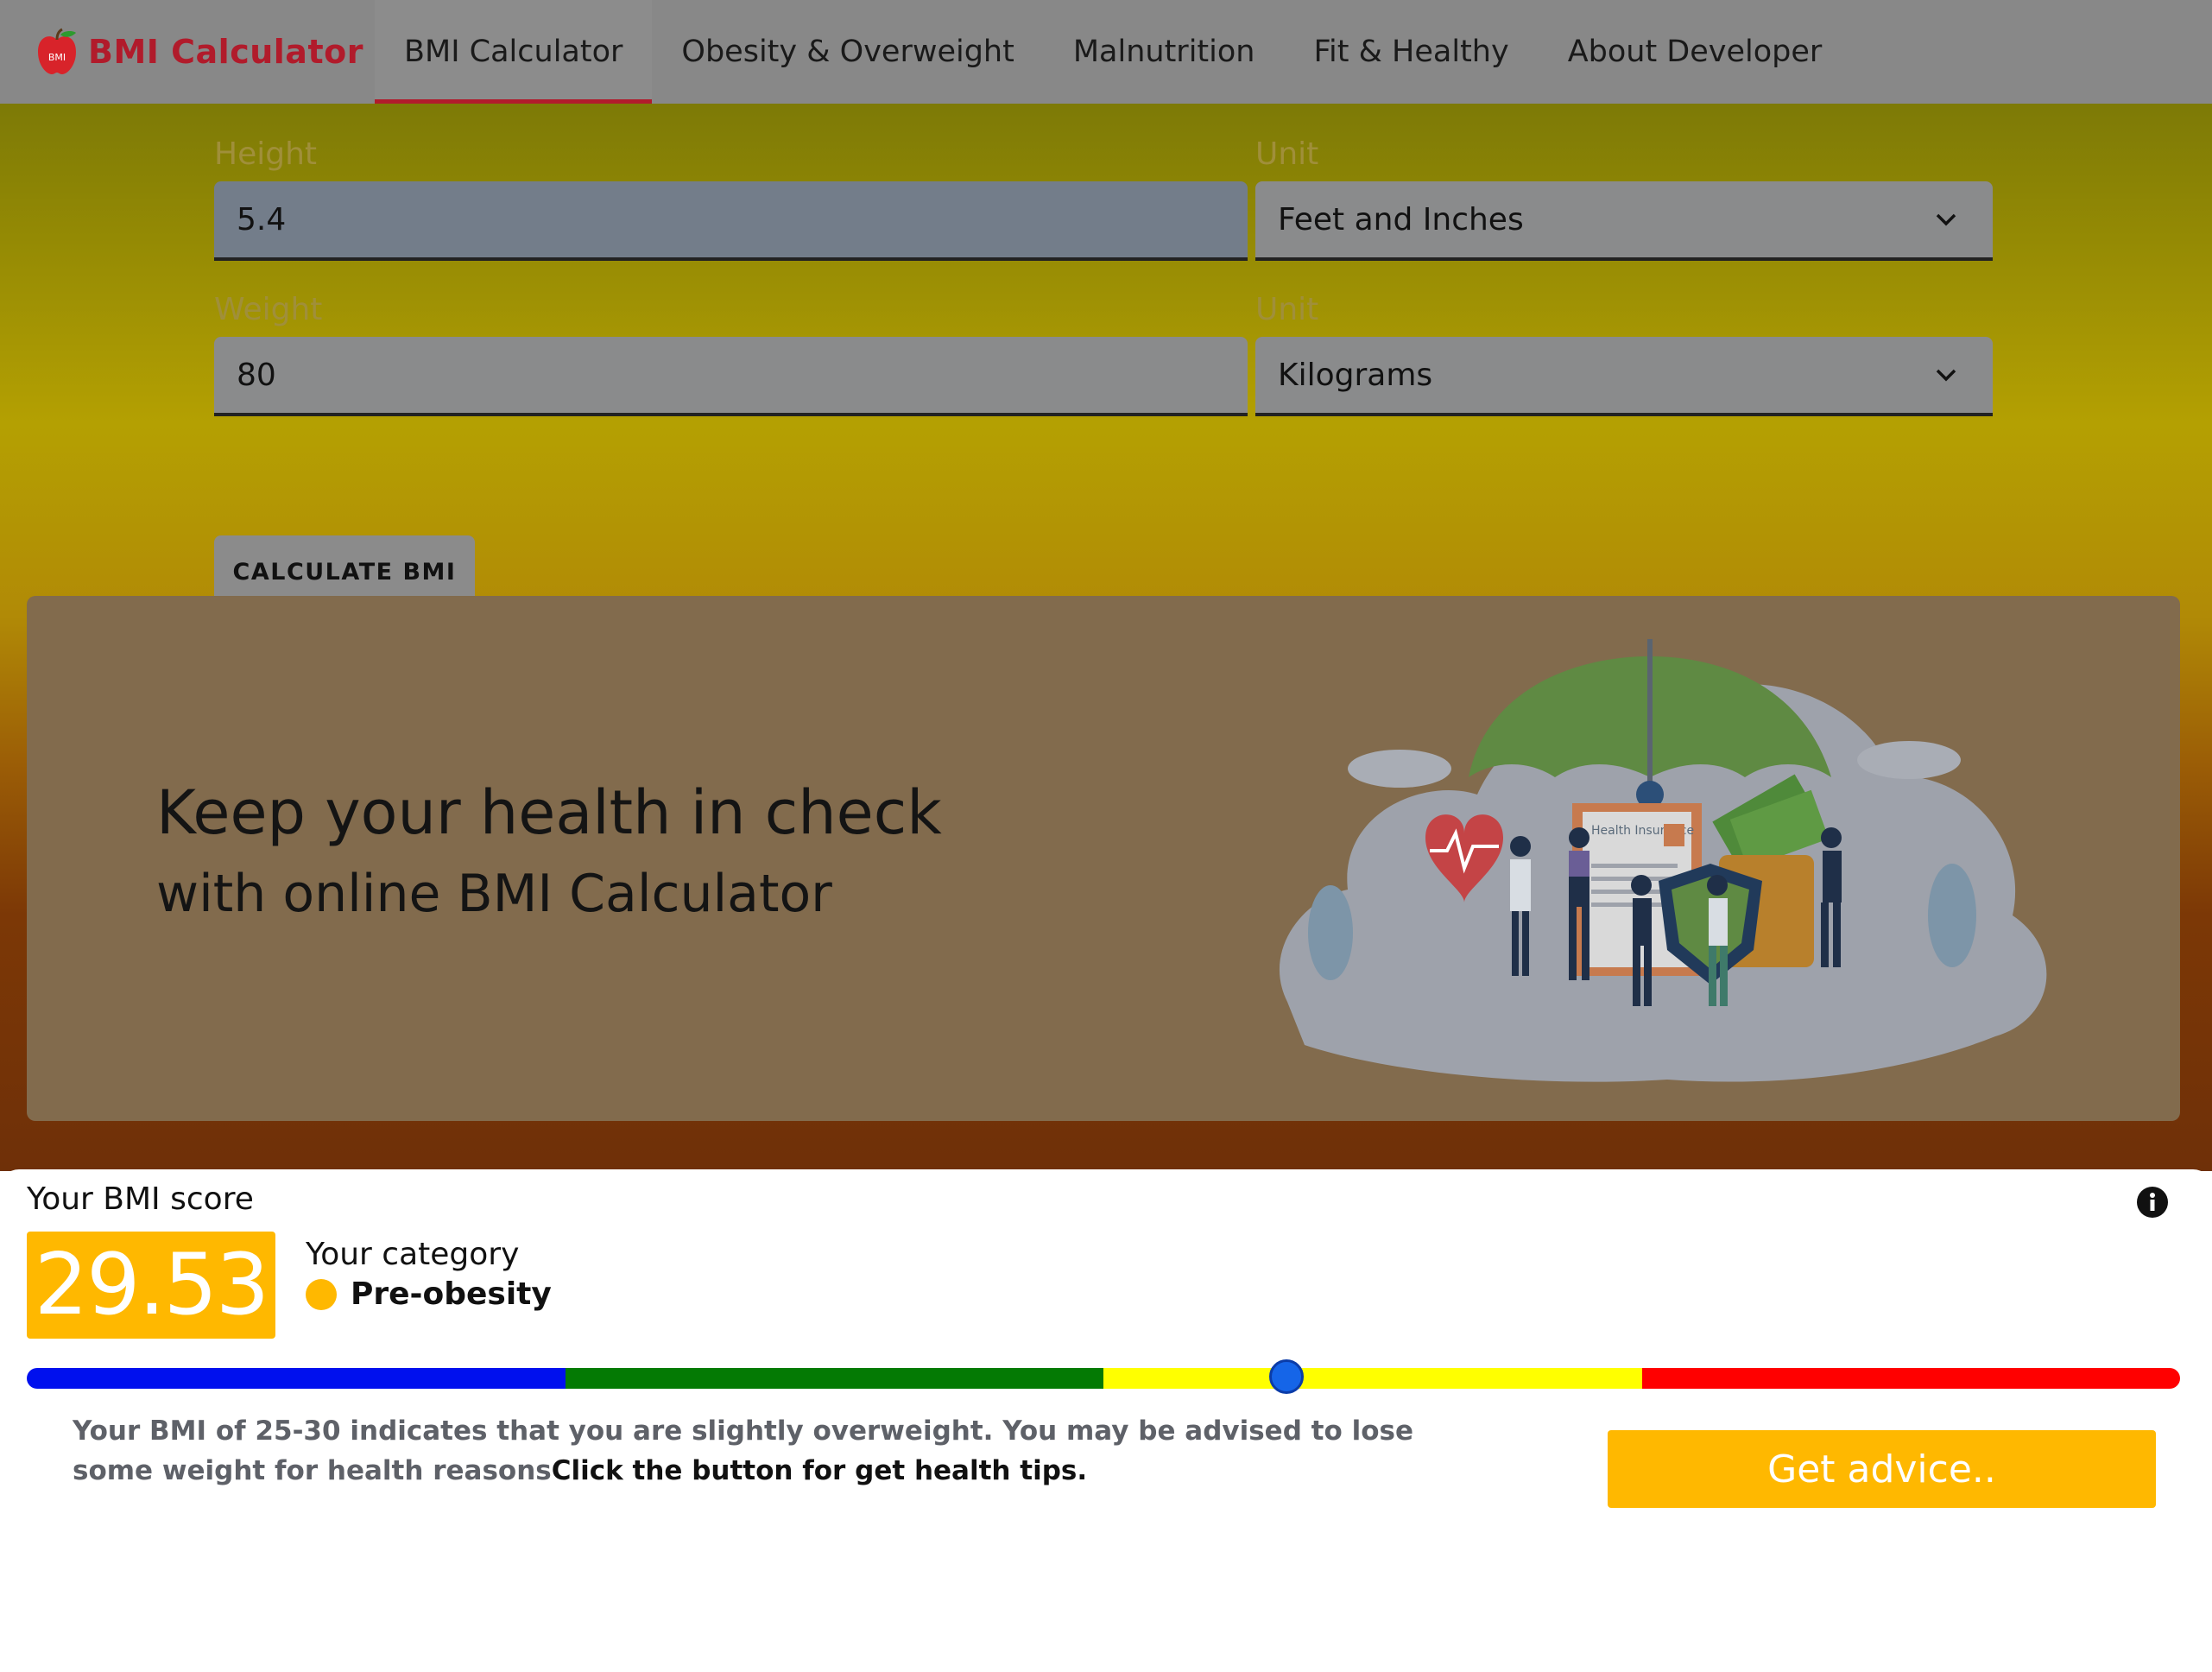 This screenshot has height=1672, width=2212. I want to click on height-input: 5.4, so click(731, 221).